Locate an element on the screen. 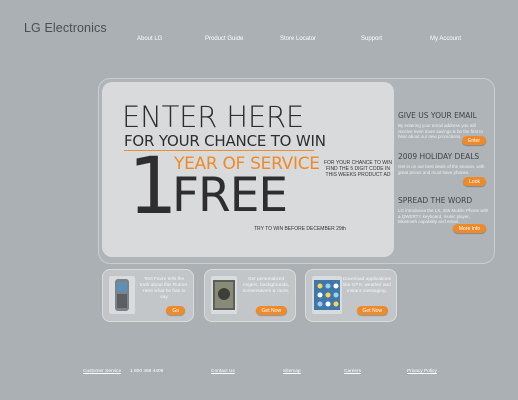  phone-thumbnail is located at coordinates (122, 295).